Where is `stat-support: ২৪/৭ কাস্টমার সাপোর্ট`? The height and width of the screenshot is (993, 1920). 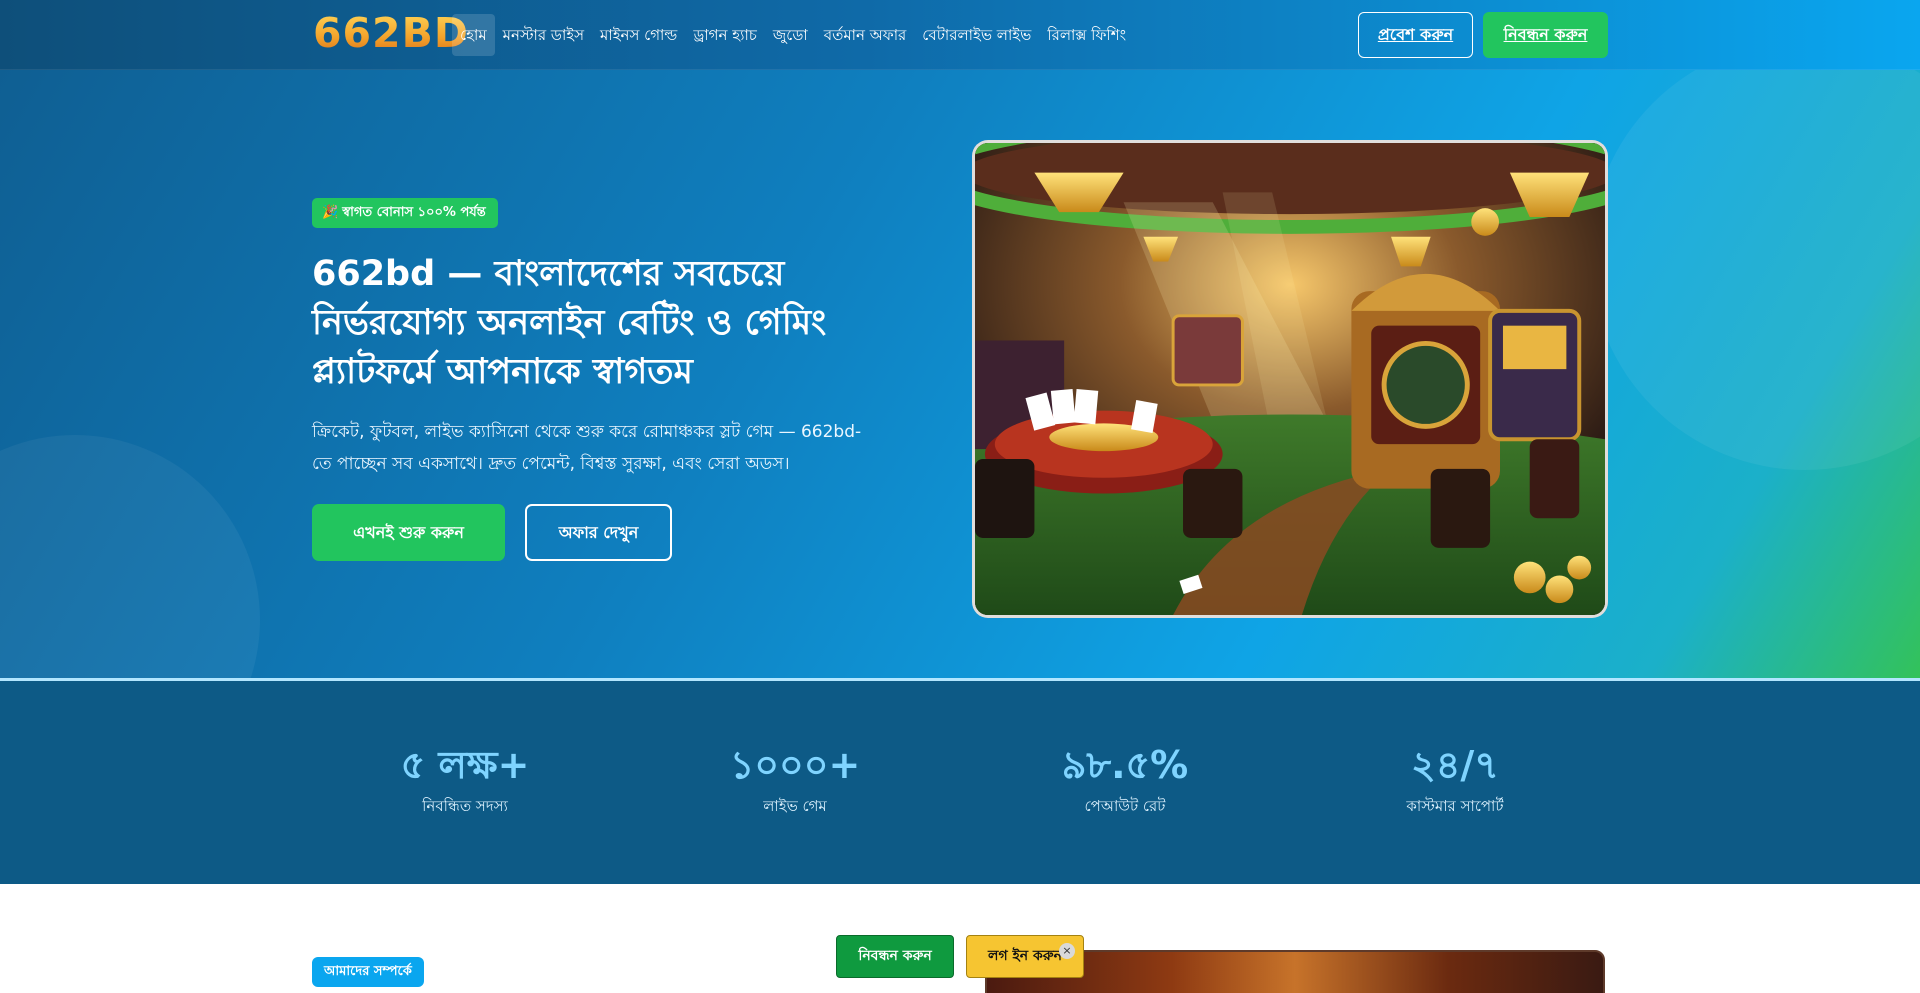
stat-support: ২৪/৭ কাস্টমার সাপোর্ট is located at coordinates (1455, 780).